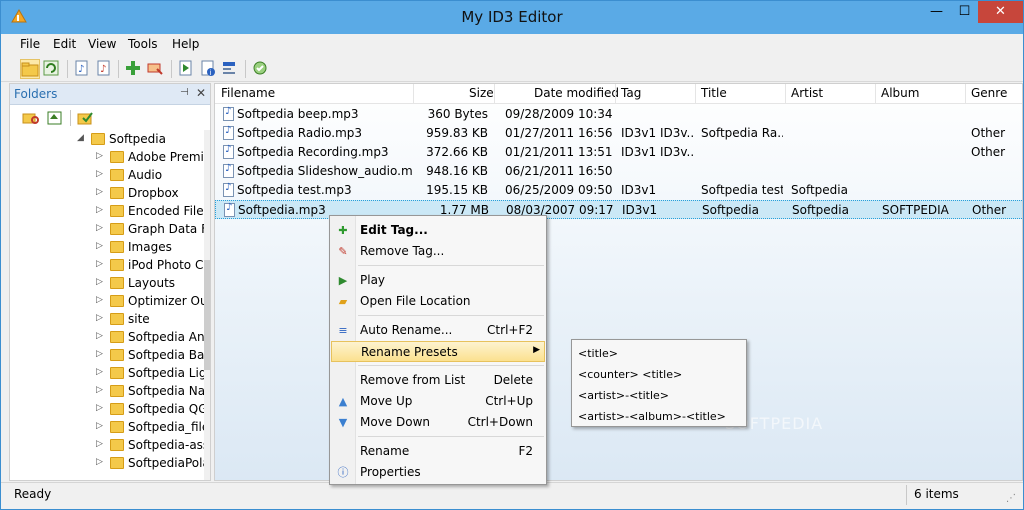 The width and height of the screenshot is (1024, 510). I want to click on open-folder-icon, so click(30, 69).